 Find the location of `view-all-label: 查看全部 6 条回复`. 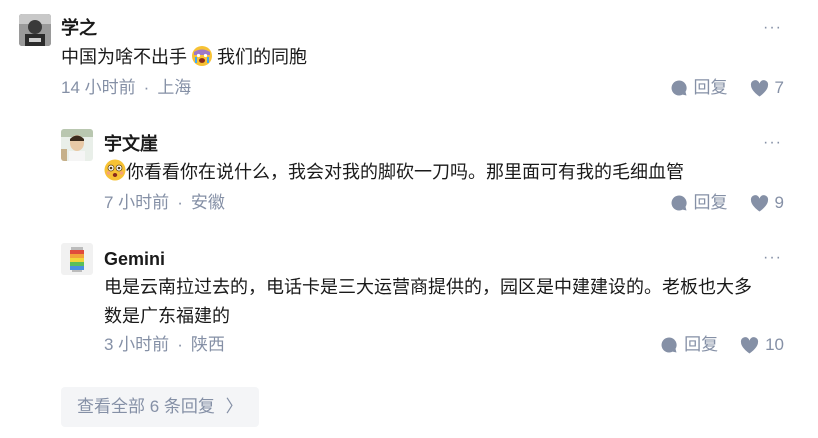

view-all-label: 查看全部 6 条回复 is located at coordinates (146, 406).